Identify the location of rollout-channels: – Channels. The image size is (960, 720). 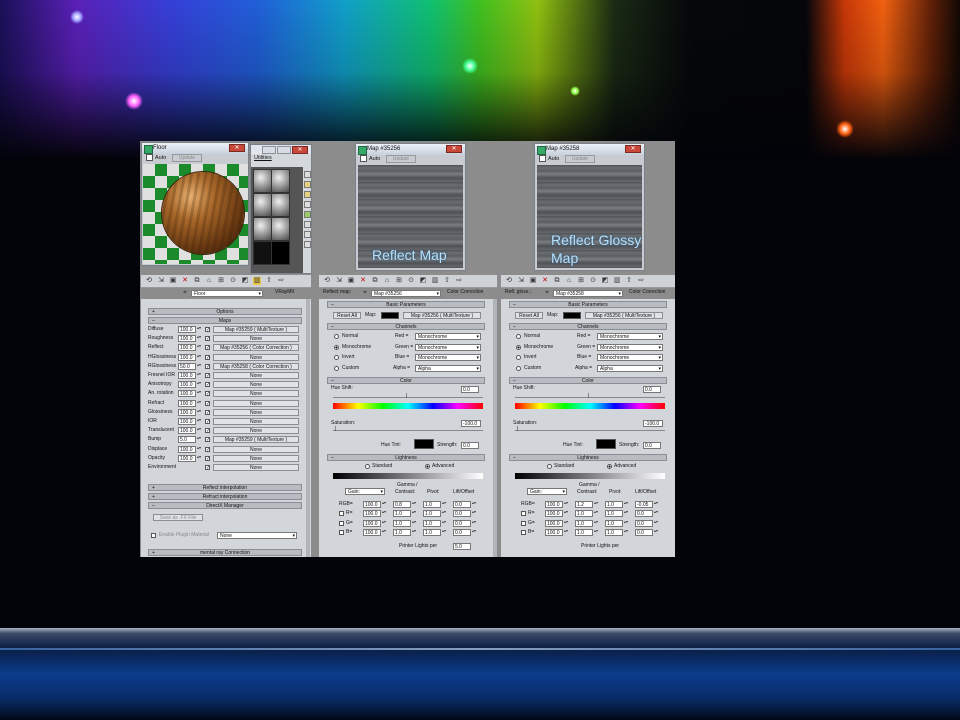
(406, 326).